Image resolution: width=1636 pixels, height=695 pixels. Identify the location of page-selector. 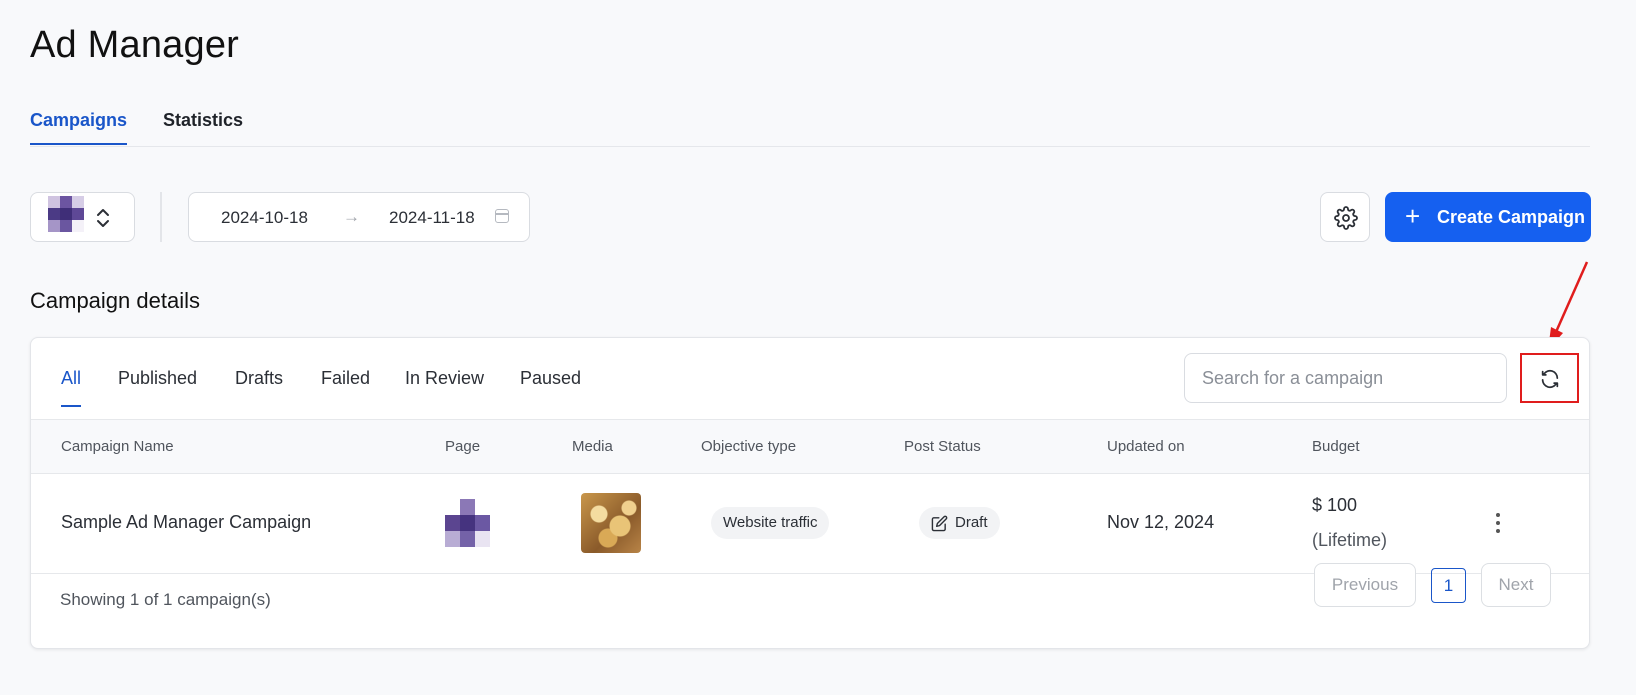
(82, 217).